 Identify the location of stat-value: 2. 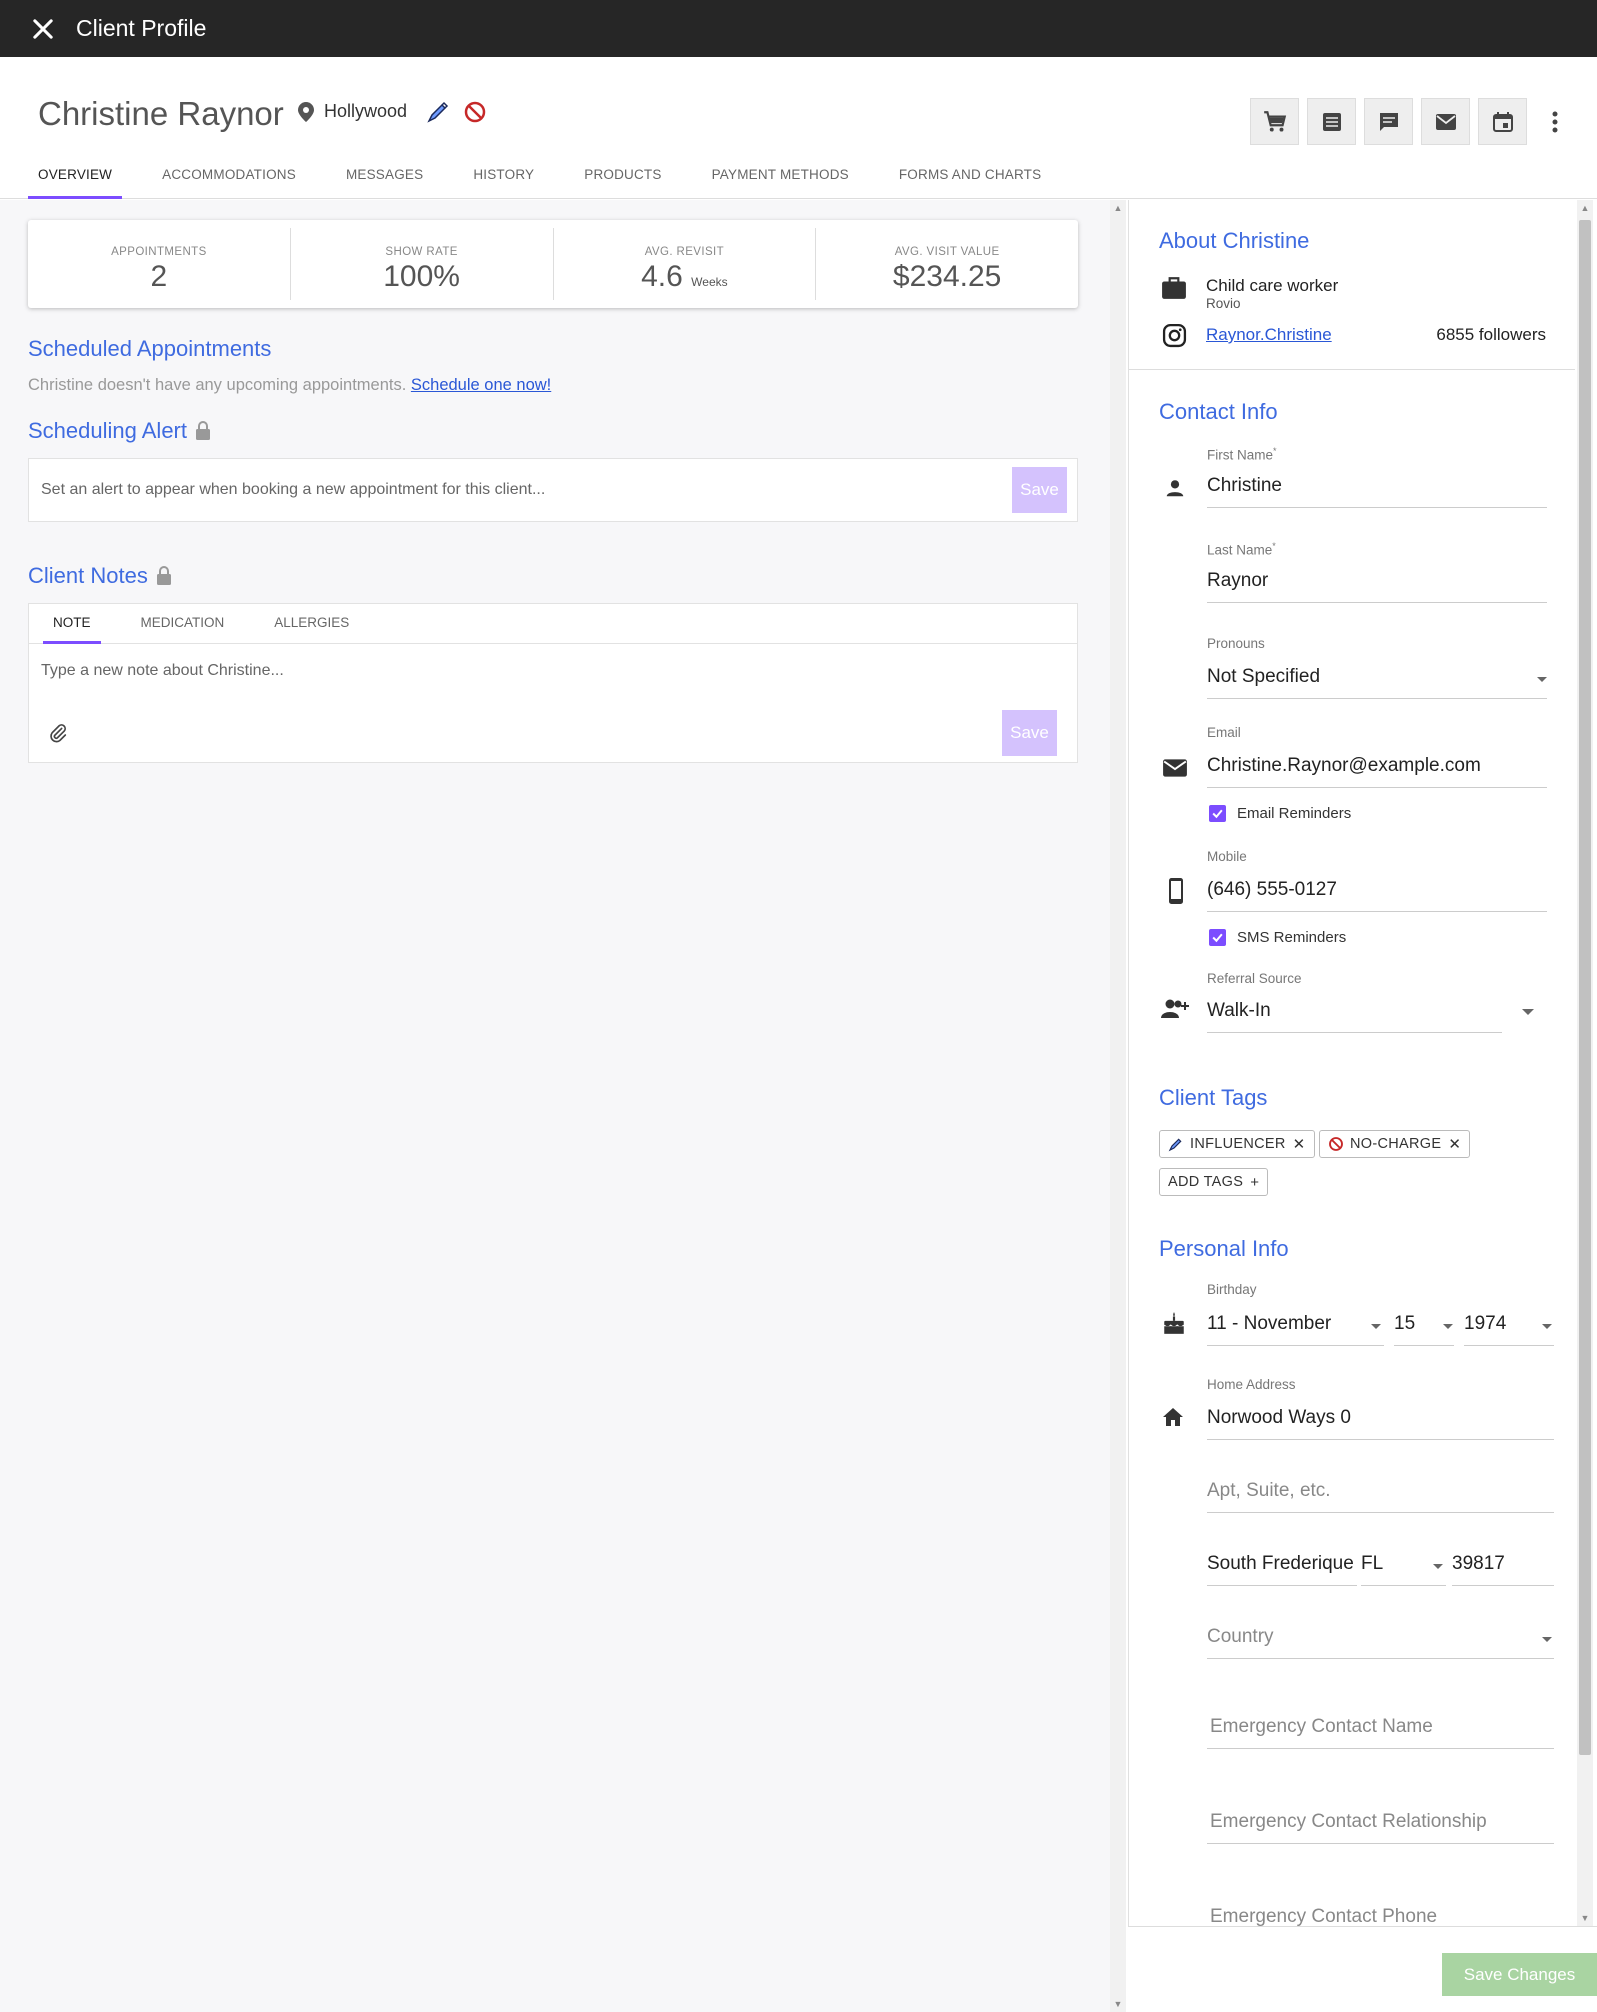
(159, 276).